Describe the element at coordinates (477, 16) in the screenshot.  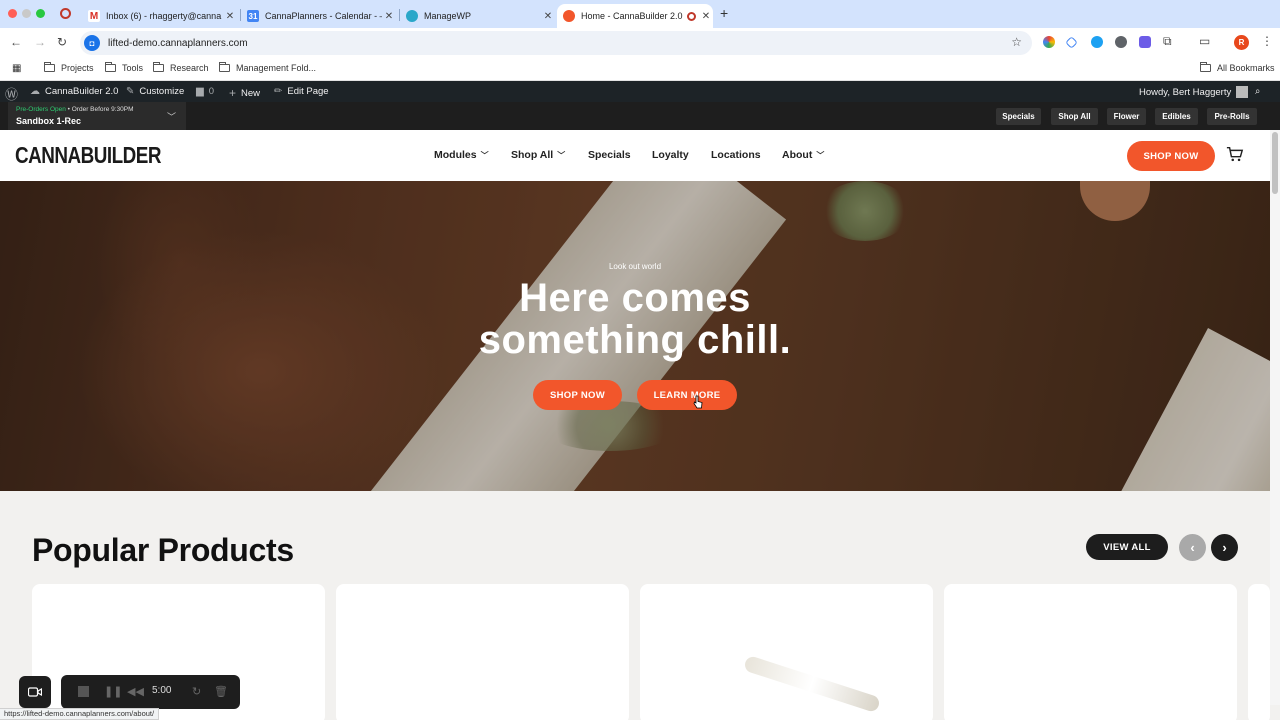
I see `tab-managewp: ManageWP ✕` at that location.